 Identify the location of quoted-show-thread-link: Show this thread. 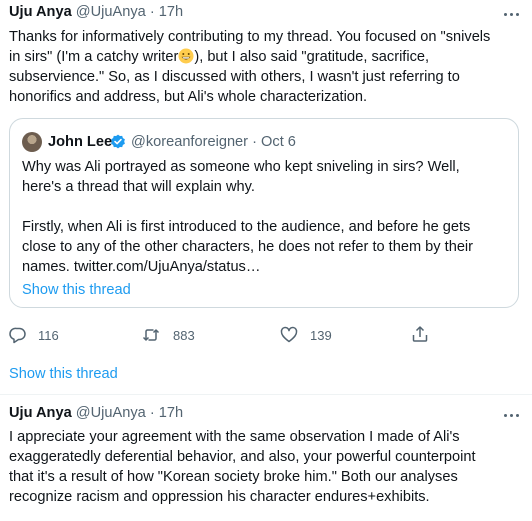
(76, 290).